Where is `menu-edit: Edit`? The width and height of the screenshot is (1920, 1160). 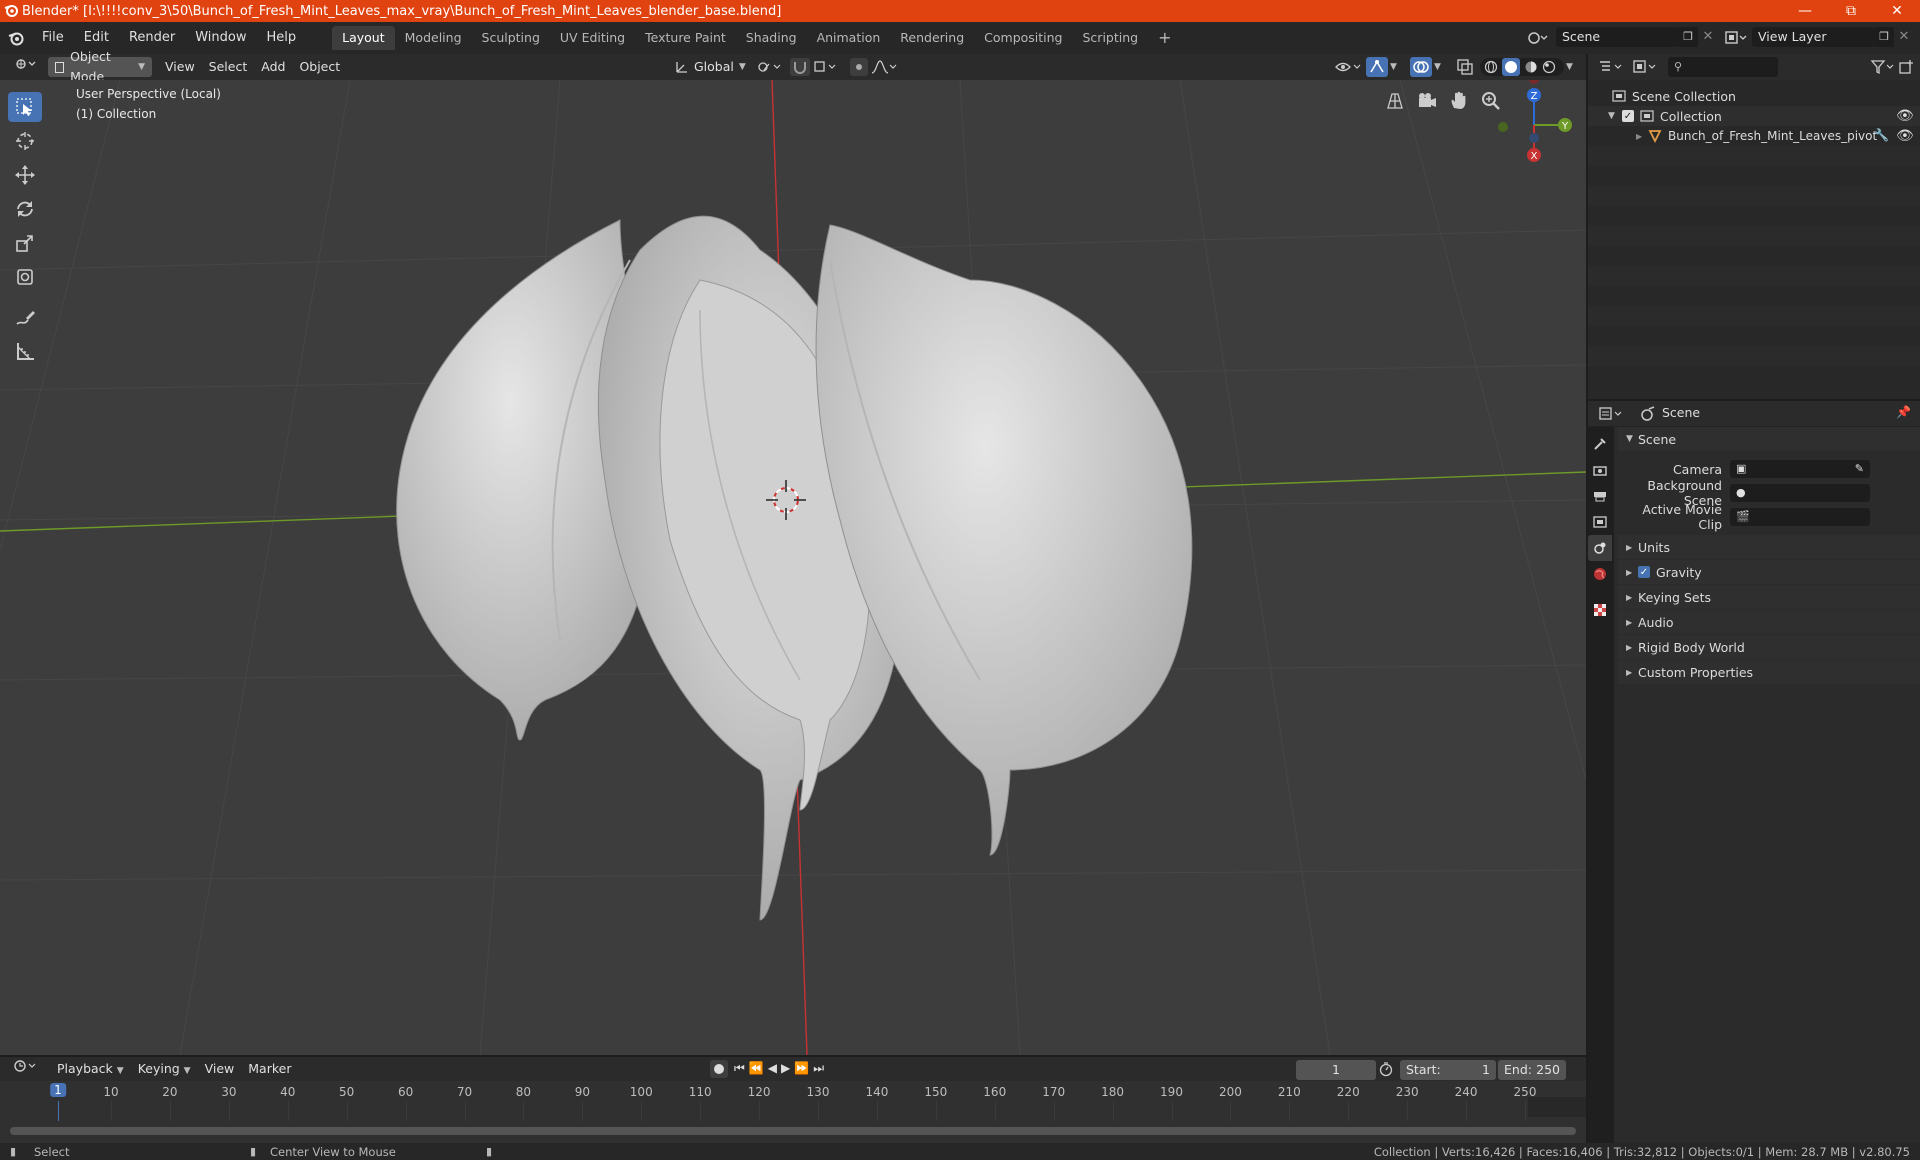
menu-edit: Edit is located at coordinates (96, 38).